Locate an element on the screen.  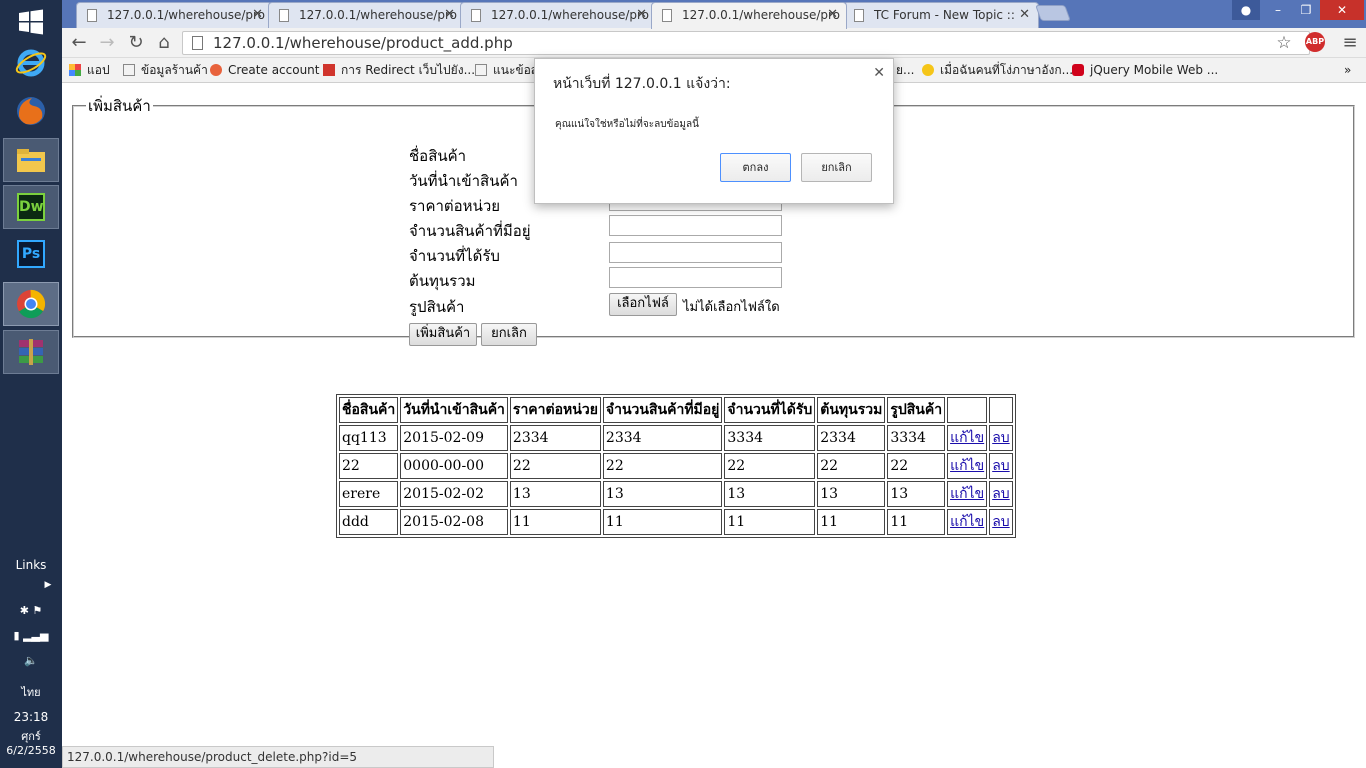
internet-explorer-icon is located at coordinates (31, 63).